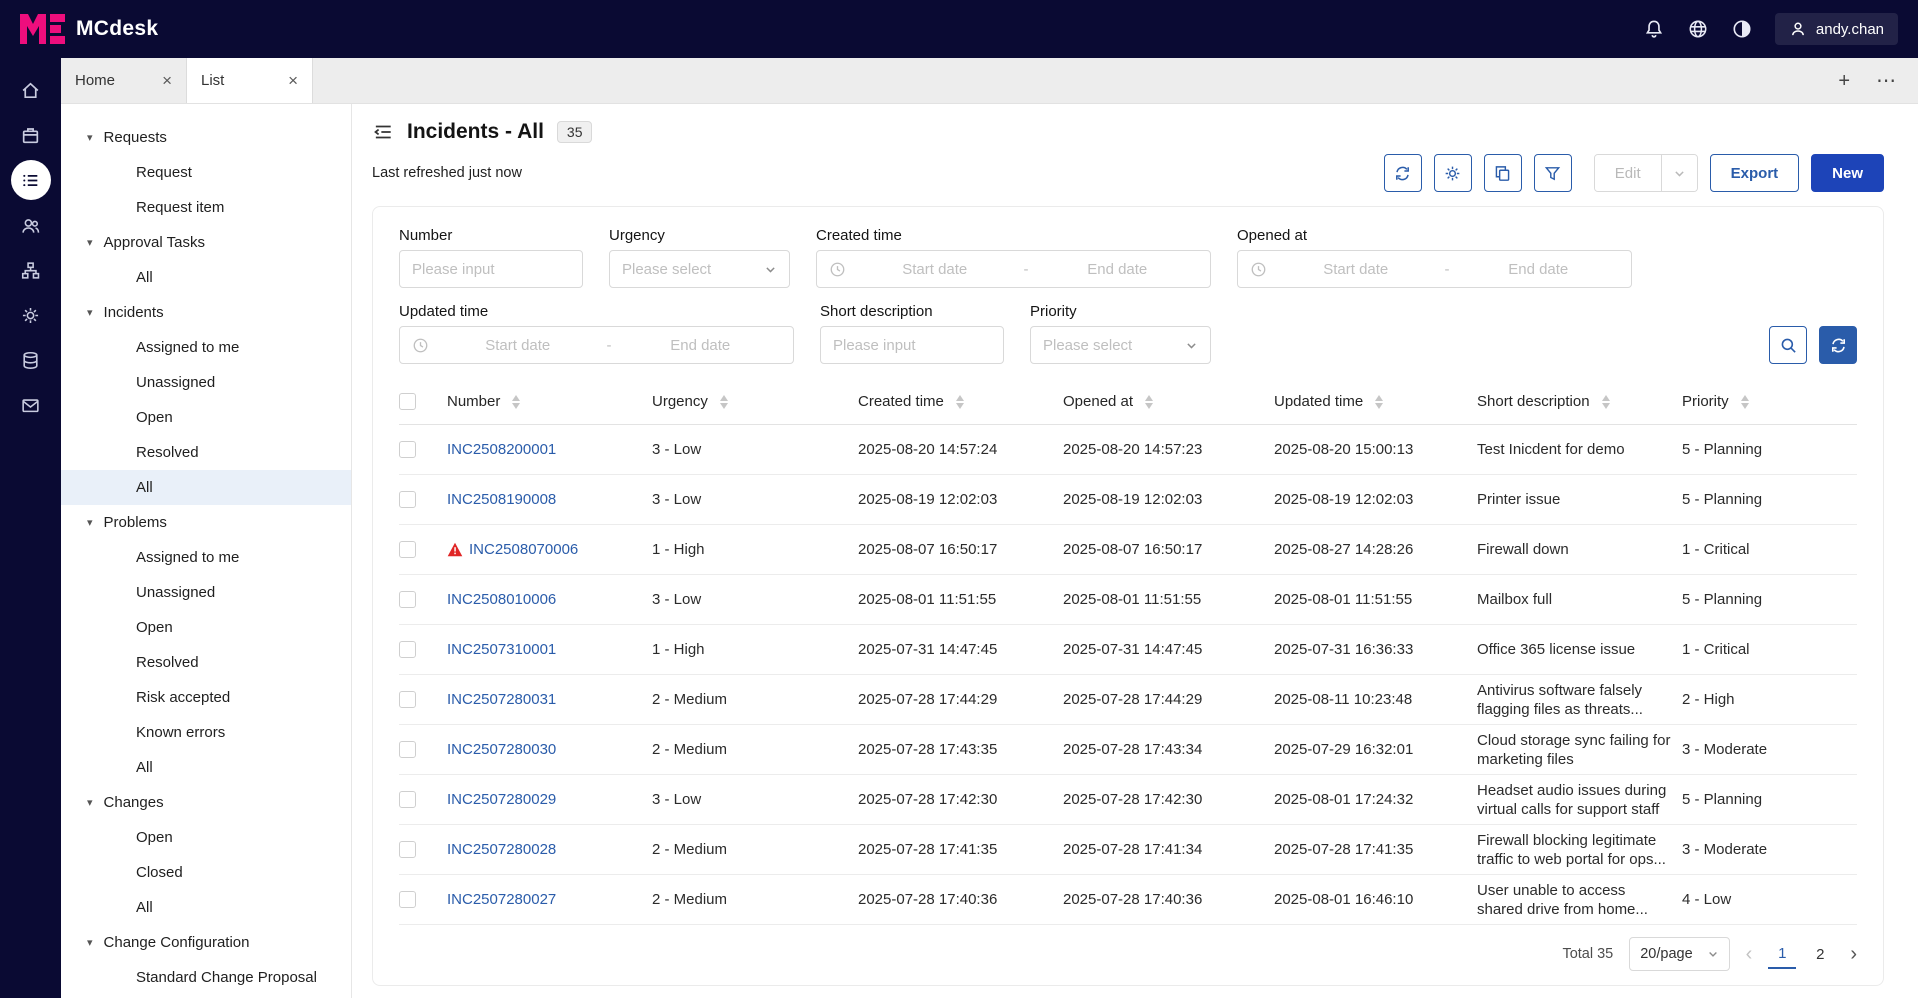 Image resolution: width=1918 pixels, height=998 pixels. What do you see at coordinates (1754, 173) in the screenshot?
I see `export-button: Export` at bounding box center [1754, 173].